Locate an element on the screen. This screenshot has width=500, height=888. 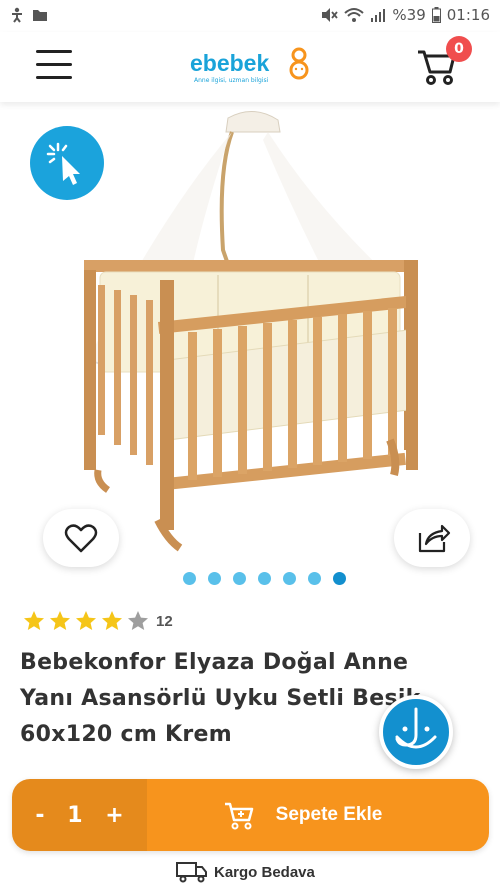
battery-icon is located at coordinates (436, 15).